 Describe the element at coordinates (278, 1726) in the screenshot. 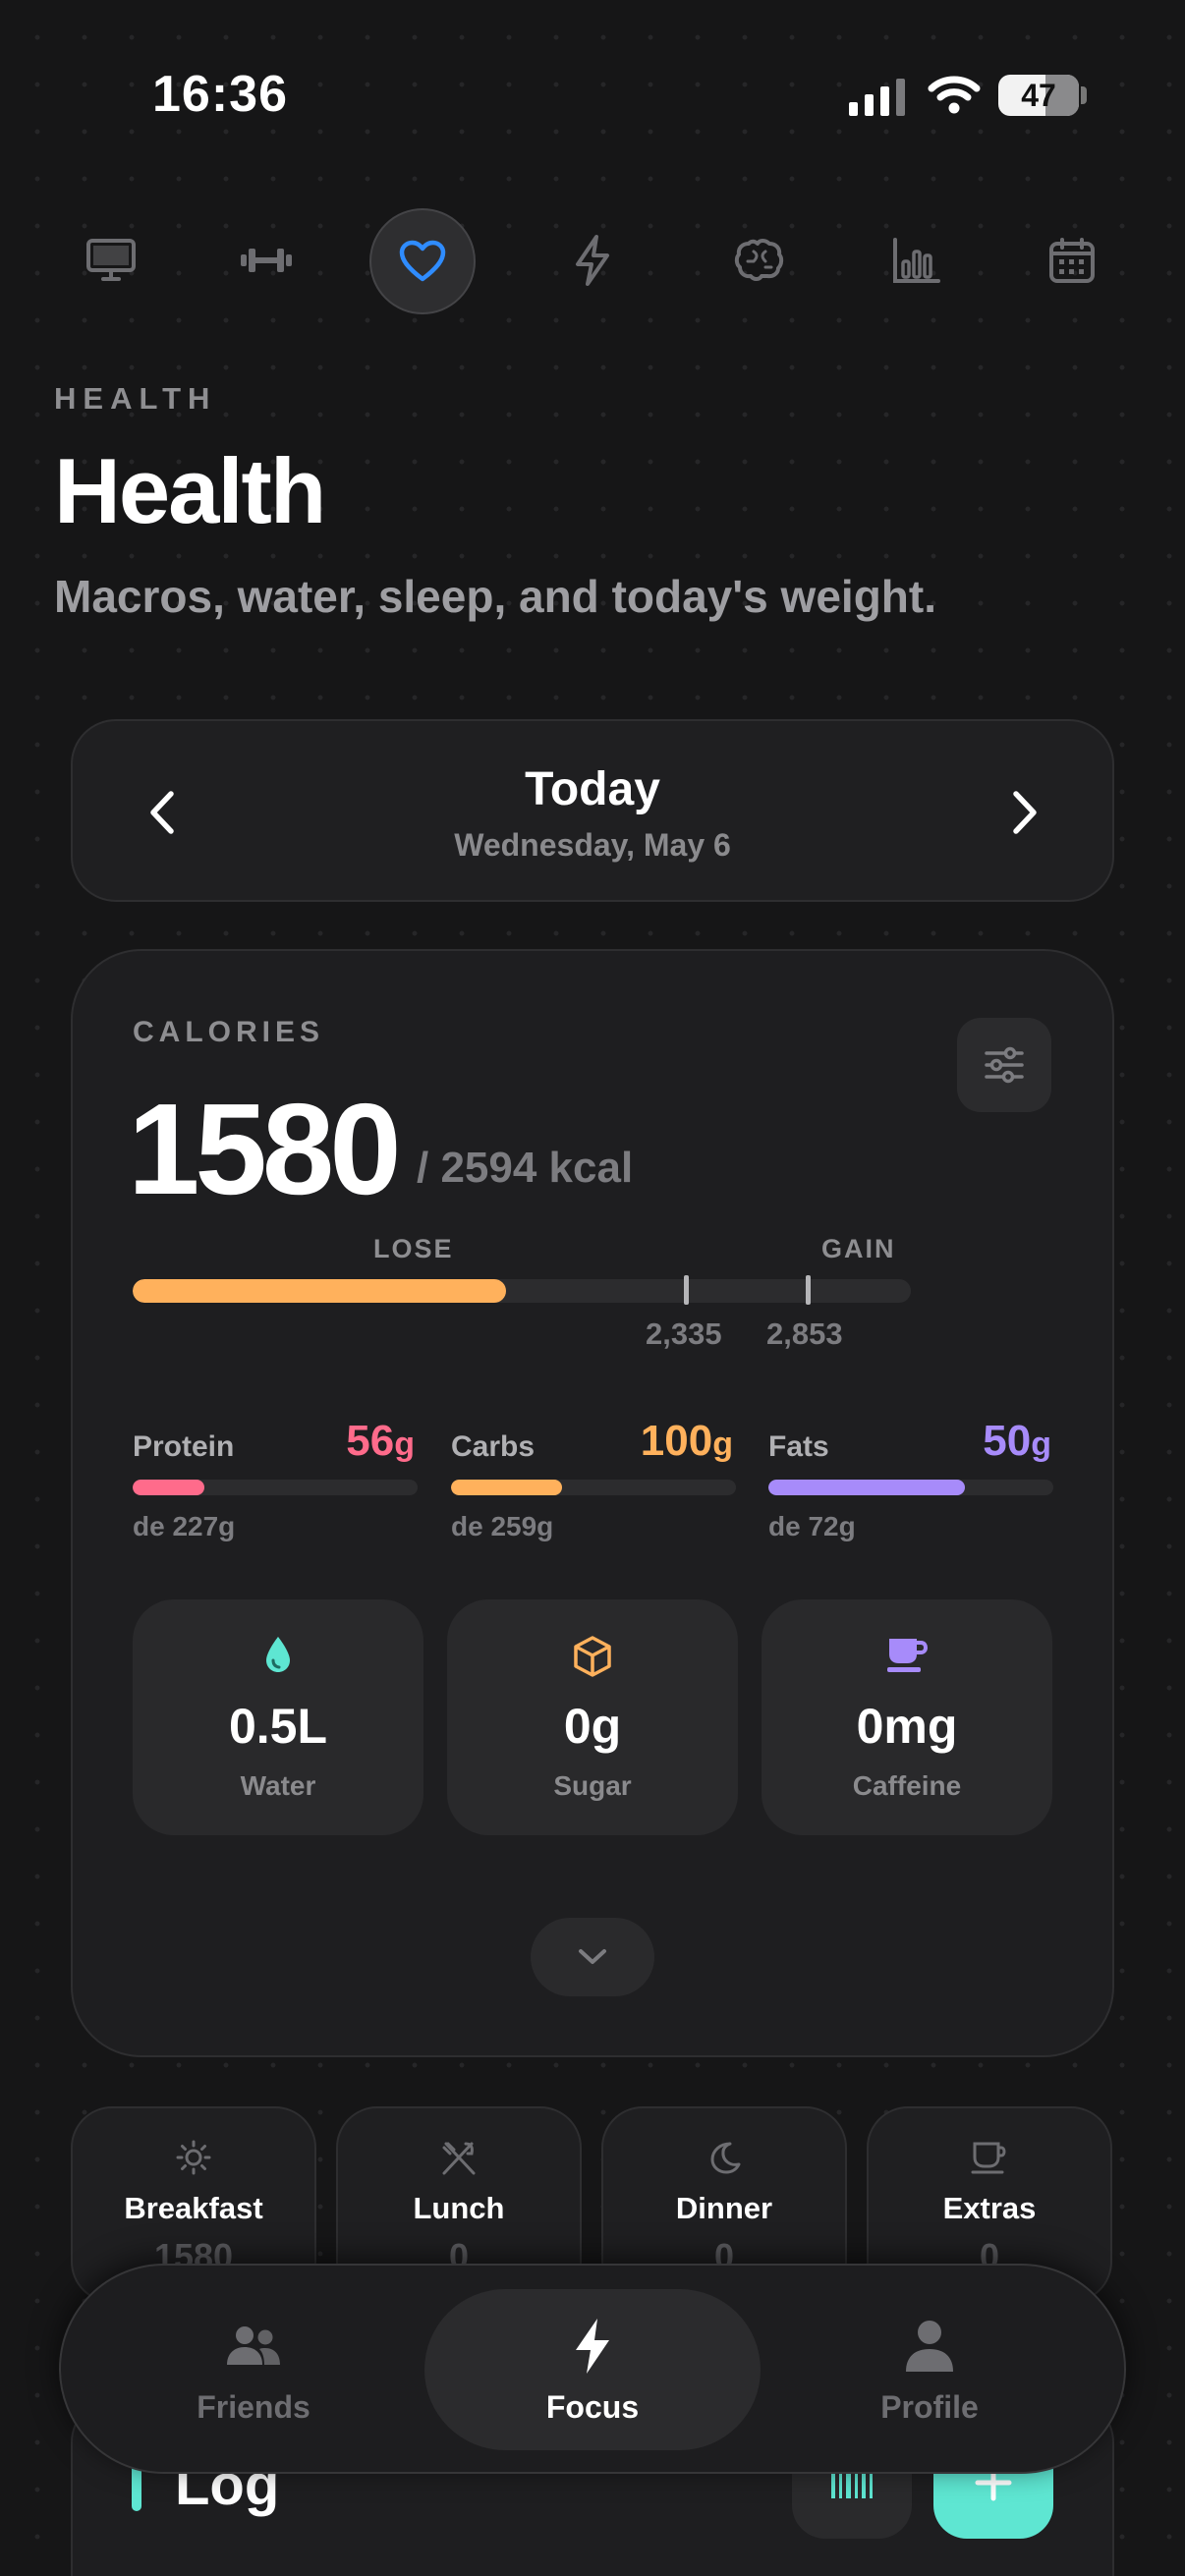

I see `water-value: 0.5L` at that location.